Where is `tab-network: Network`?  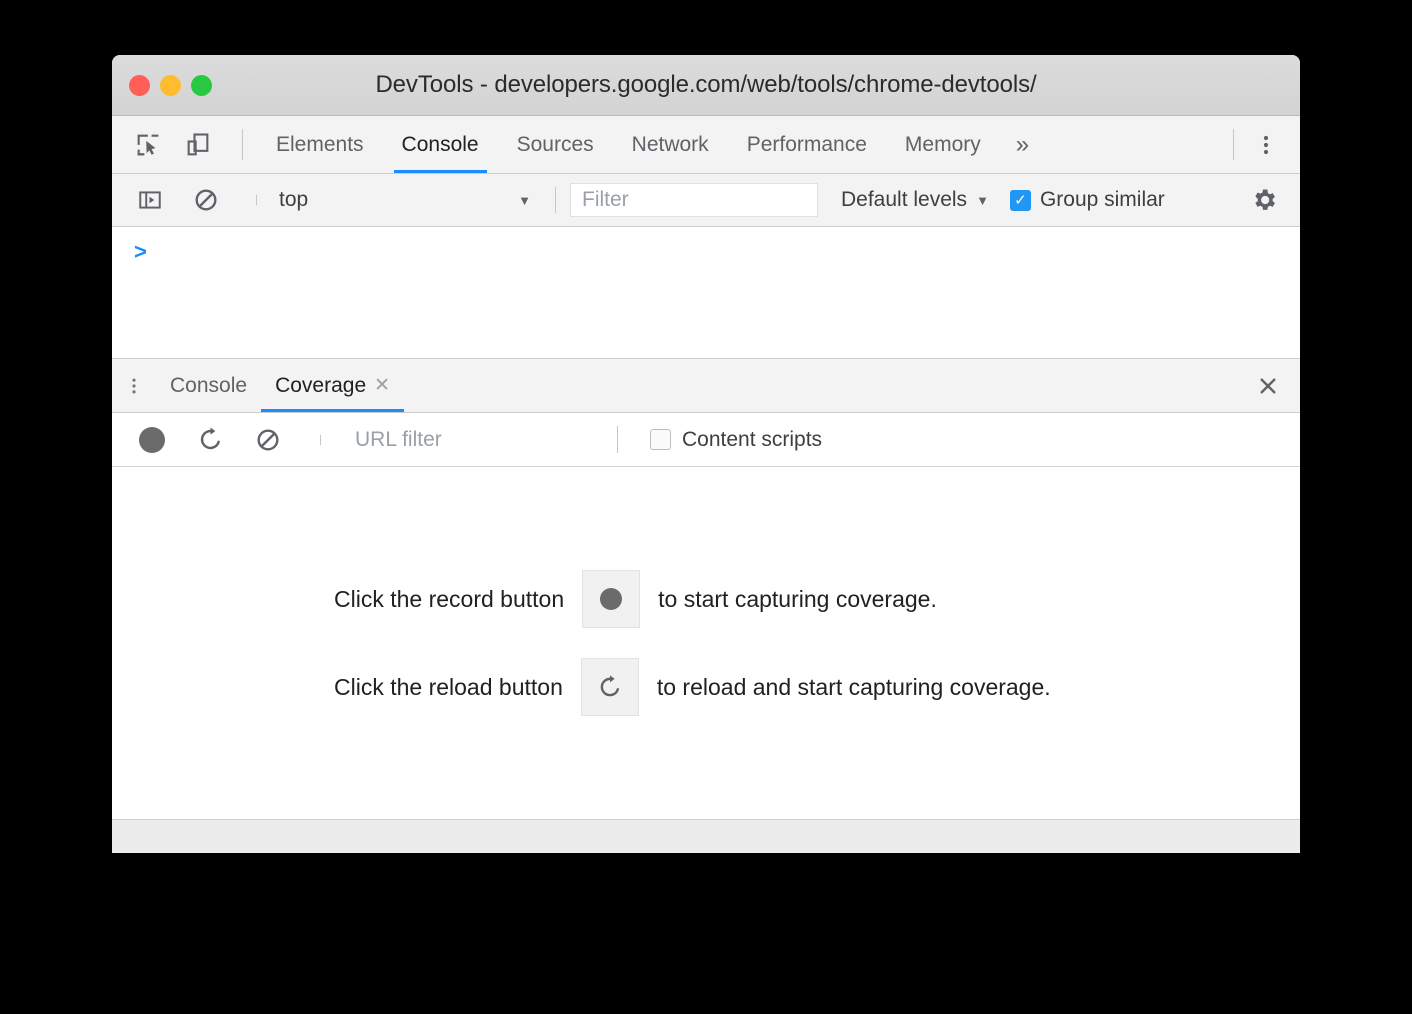
tab-network: Network is located at coordinates (670, 144).